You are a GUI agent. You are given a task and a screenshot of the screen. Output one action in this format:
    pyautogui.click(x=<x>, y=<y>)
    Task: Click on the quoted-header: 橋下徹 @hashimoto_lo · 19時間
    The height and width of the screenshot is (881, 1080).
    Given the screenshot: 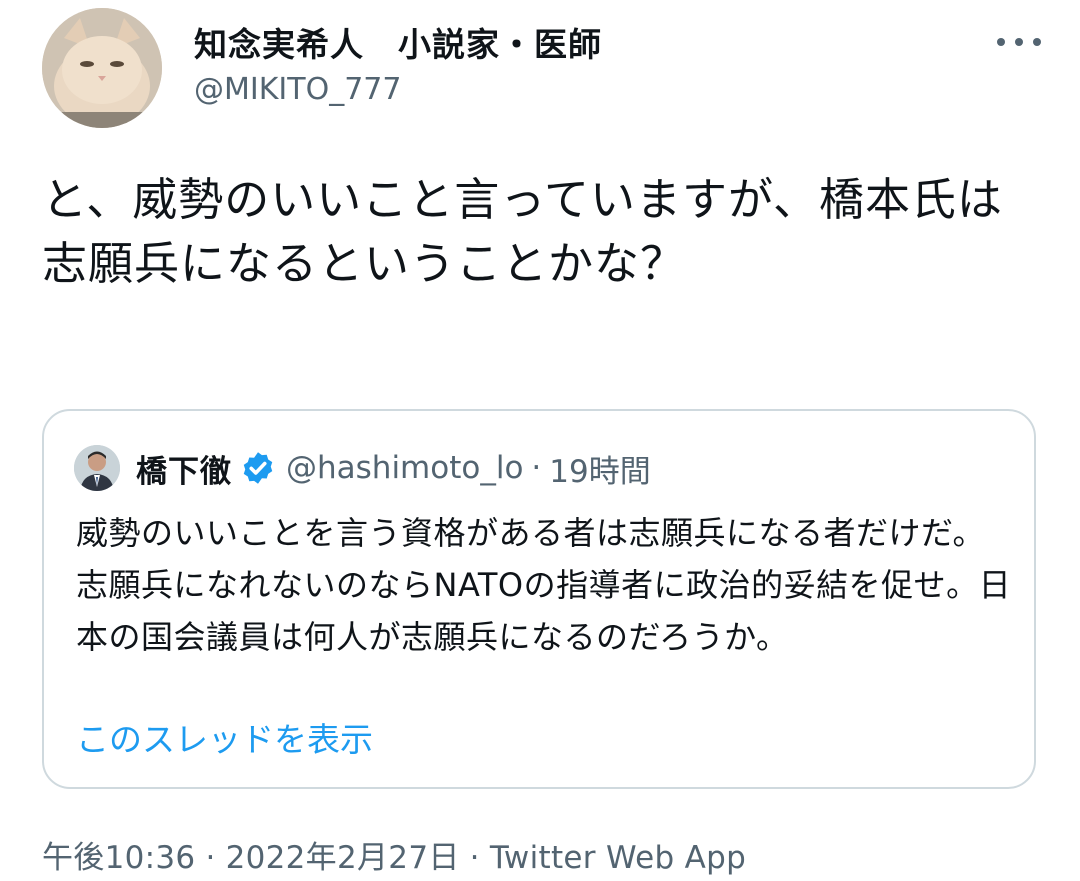 What is the action you would take?
    pyautogui.click(x=393, y=468)
    